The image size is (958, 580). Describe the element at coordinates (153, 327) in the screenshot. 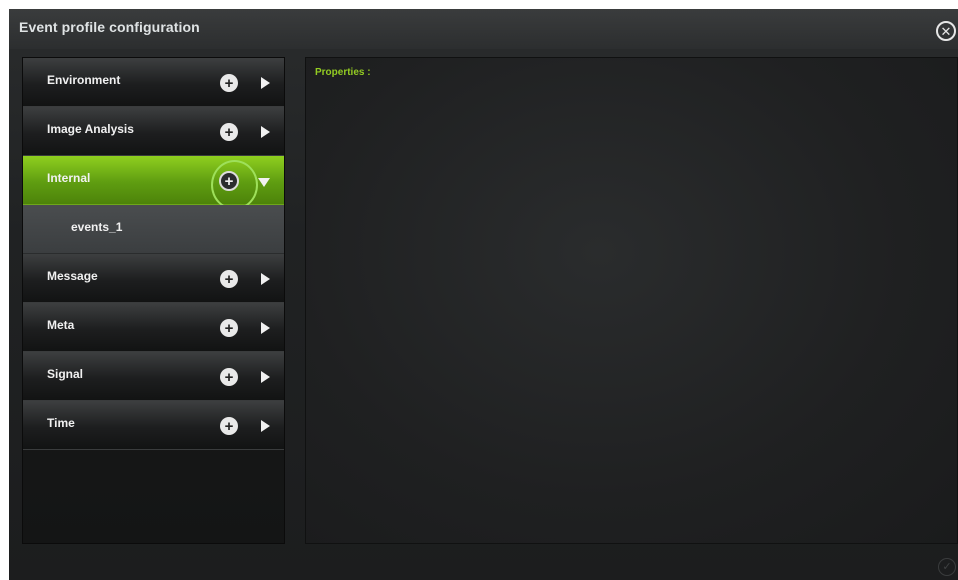

I see `category-meta: Meta +` at that location.